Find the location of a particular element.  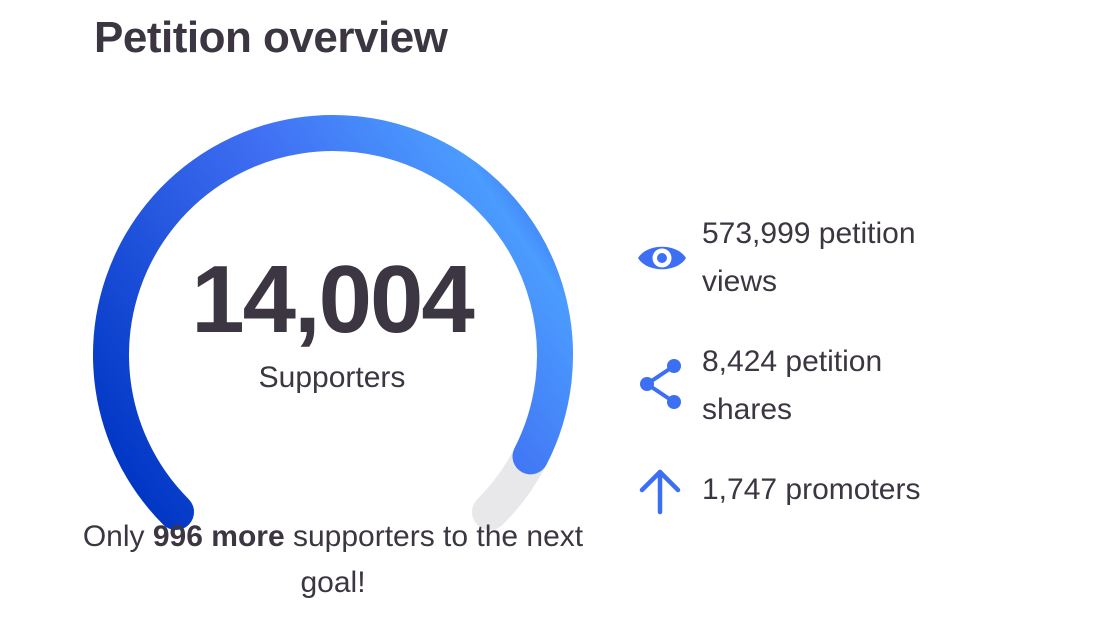

supporter-count: 14,004 is located at coordinates (333, 299).